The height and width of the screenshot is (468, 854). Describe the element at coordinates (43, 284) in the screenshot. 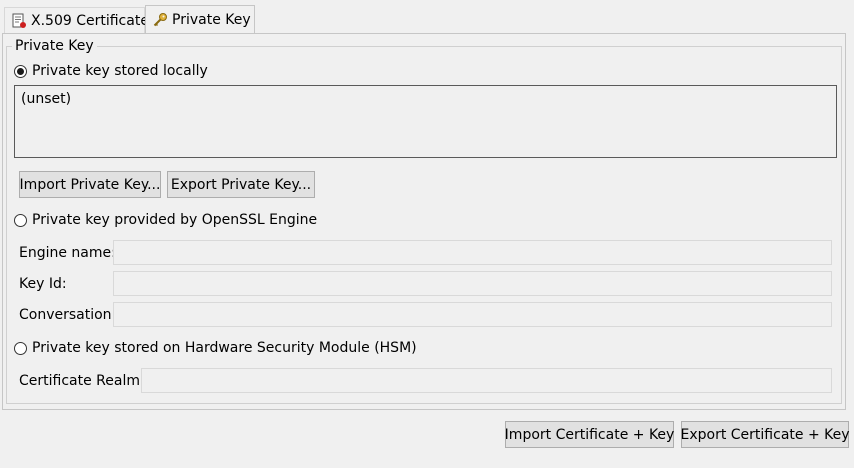

I see `key-id-label: Key Id:` at that location.